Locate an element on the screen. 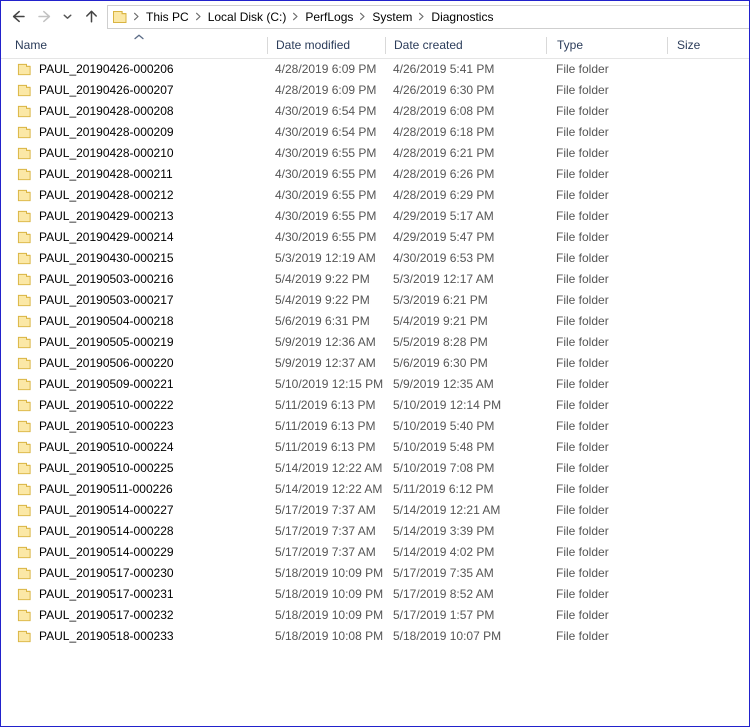 This screenshot has height=727, width=750. recent-locations-button is located at coordinates (67, 17).